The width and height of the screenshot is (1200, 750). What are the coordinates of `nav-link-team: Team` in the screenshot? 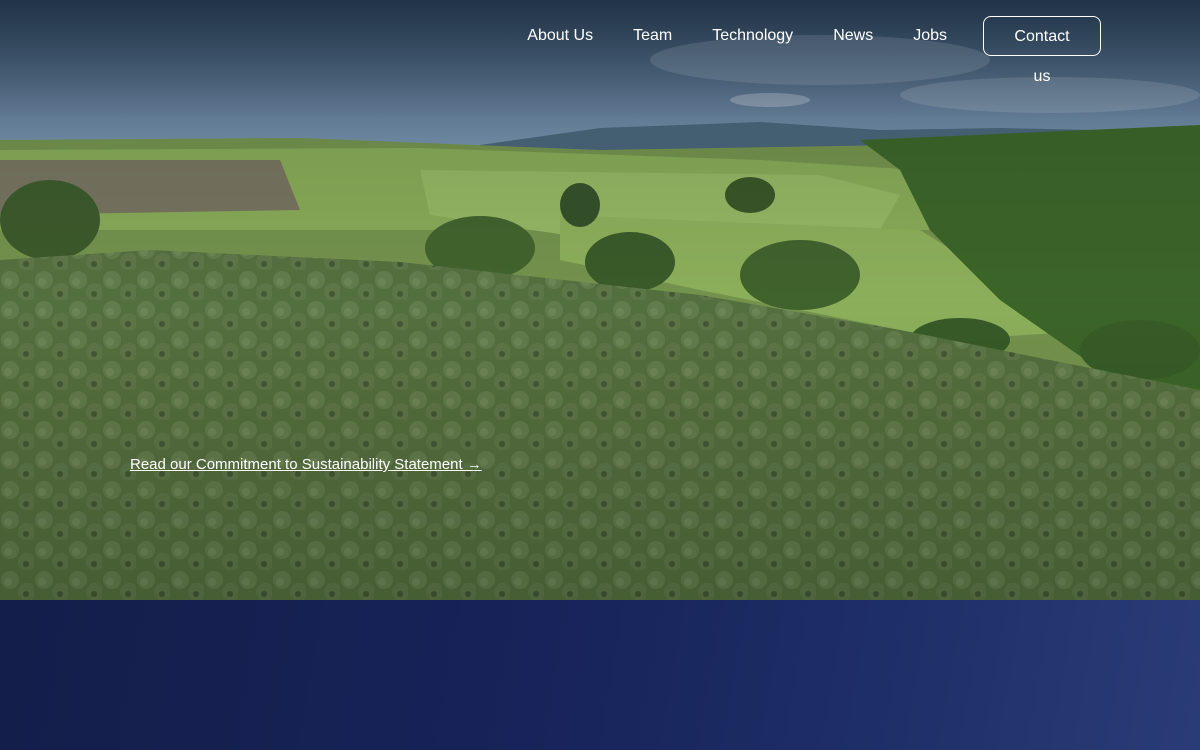 It's located at (652, 36).